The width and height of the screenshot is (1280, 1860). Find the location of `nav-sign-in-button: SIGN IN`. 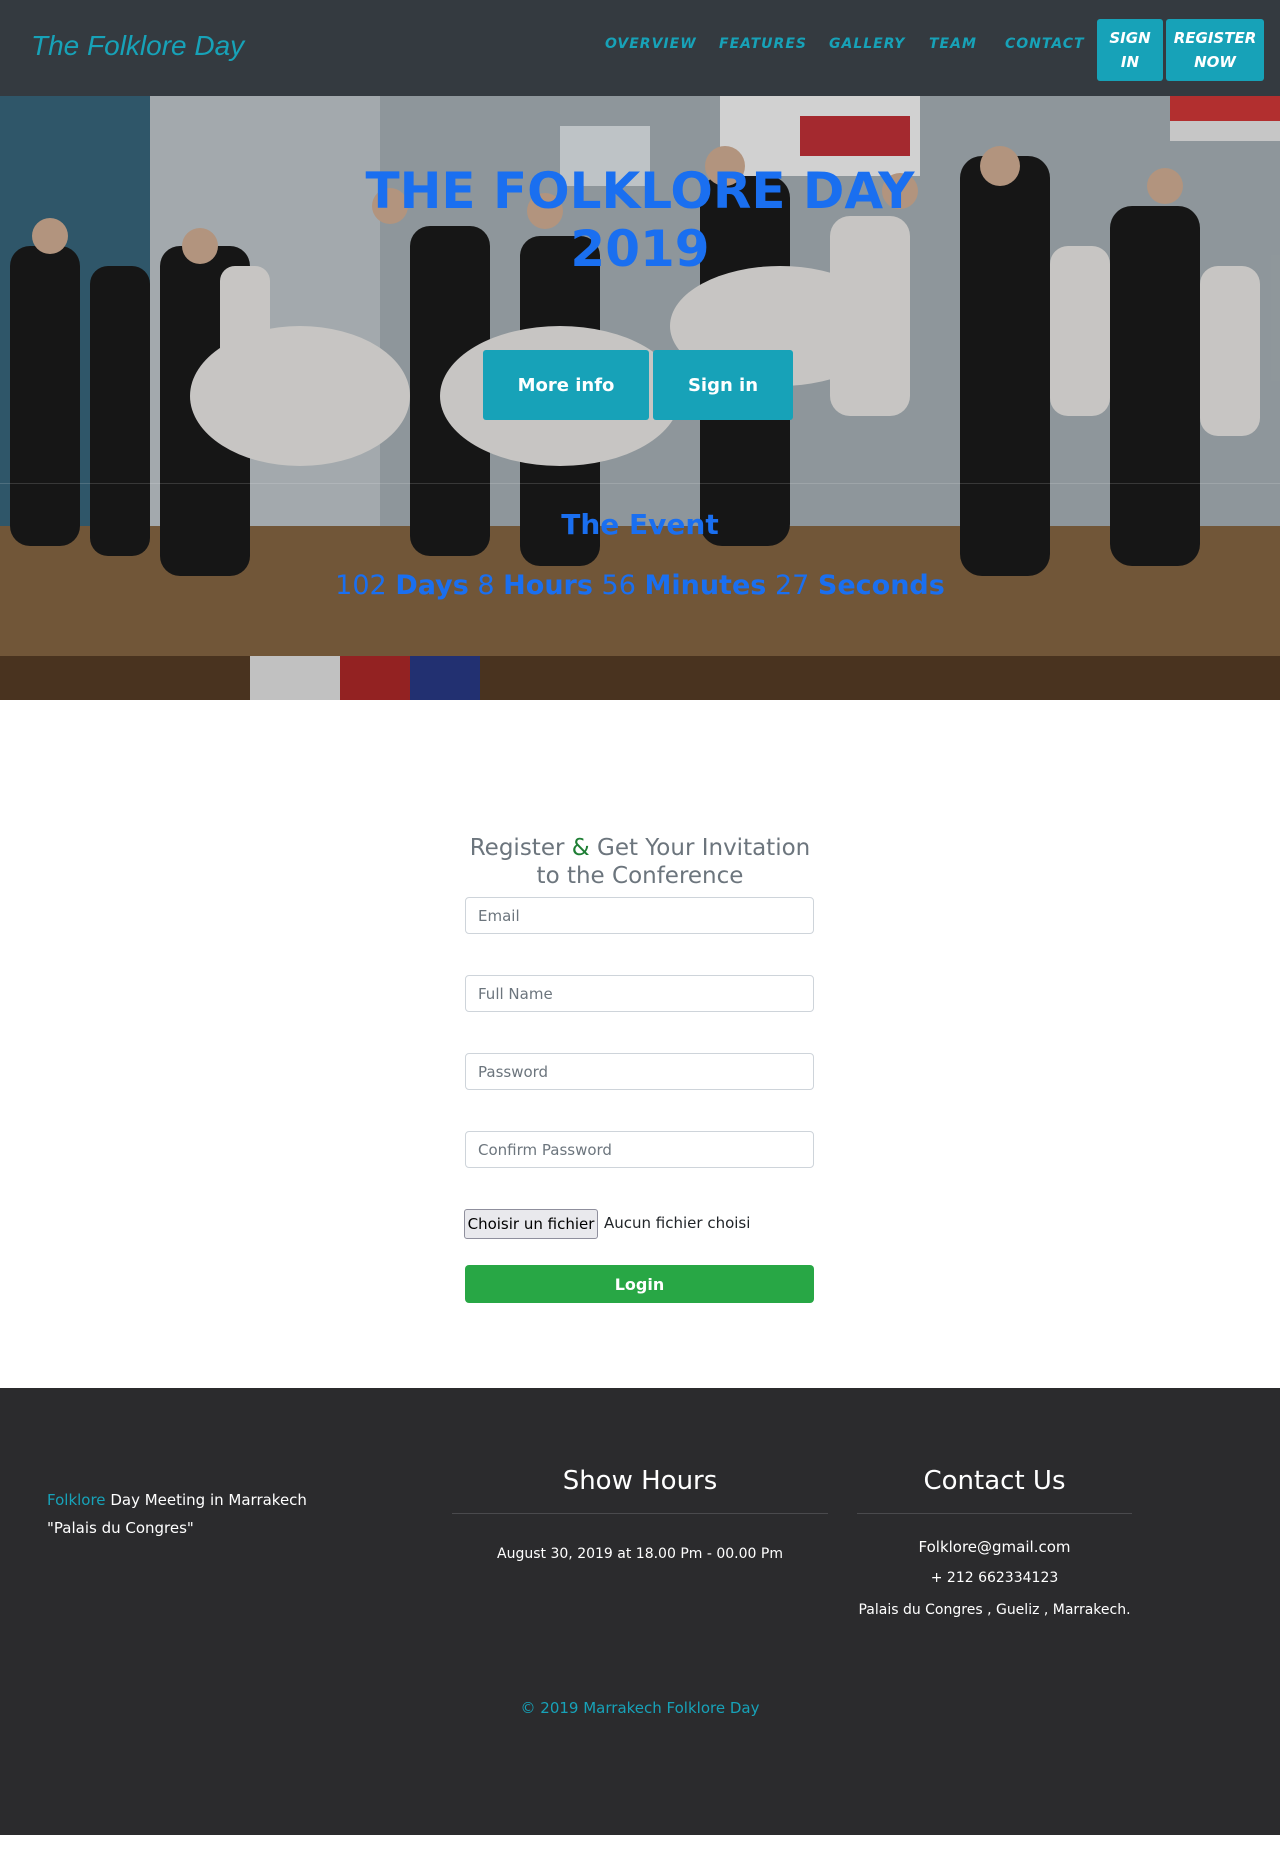

nav-sign-in-button: SIGN IN is located at coordinates (1130, 50).